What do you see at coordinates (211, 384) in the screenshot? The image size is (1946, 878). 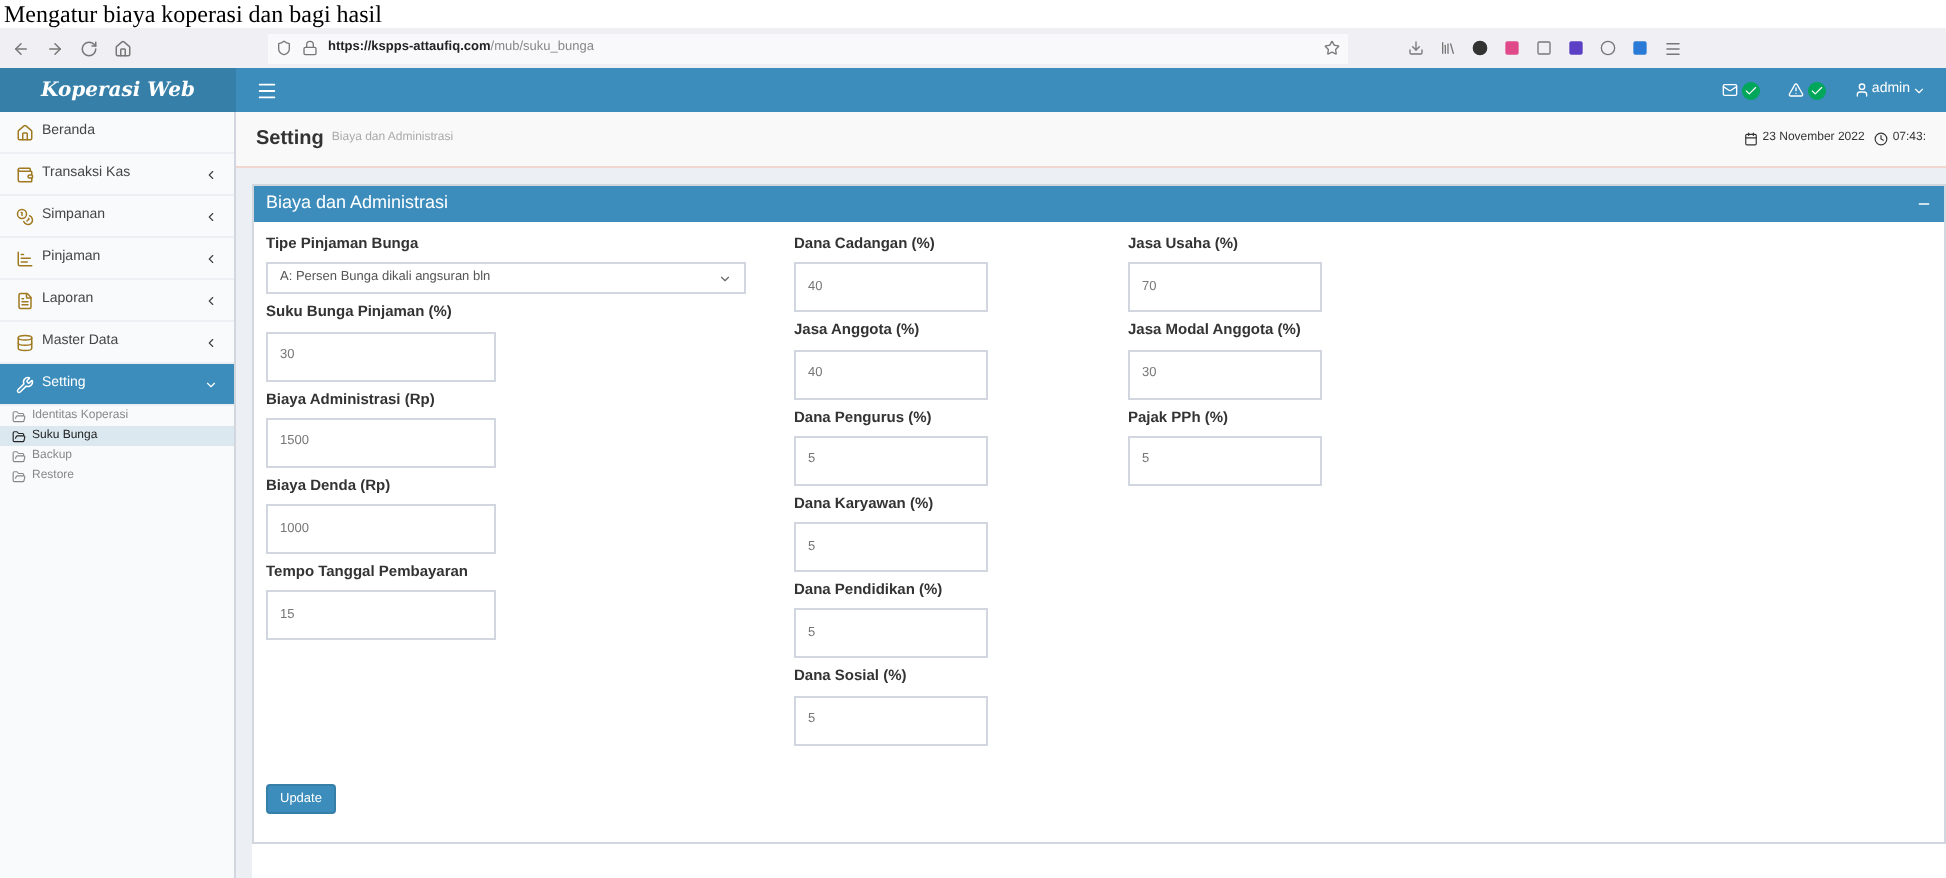 I see `chevron-down-icon` at bounding box center [211, 384].